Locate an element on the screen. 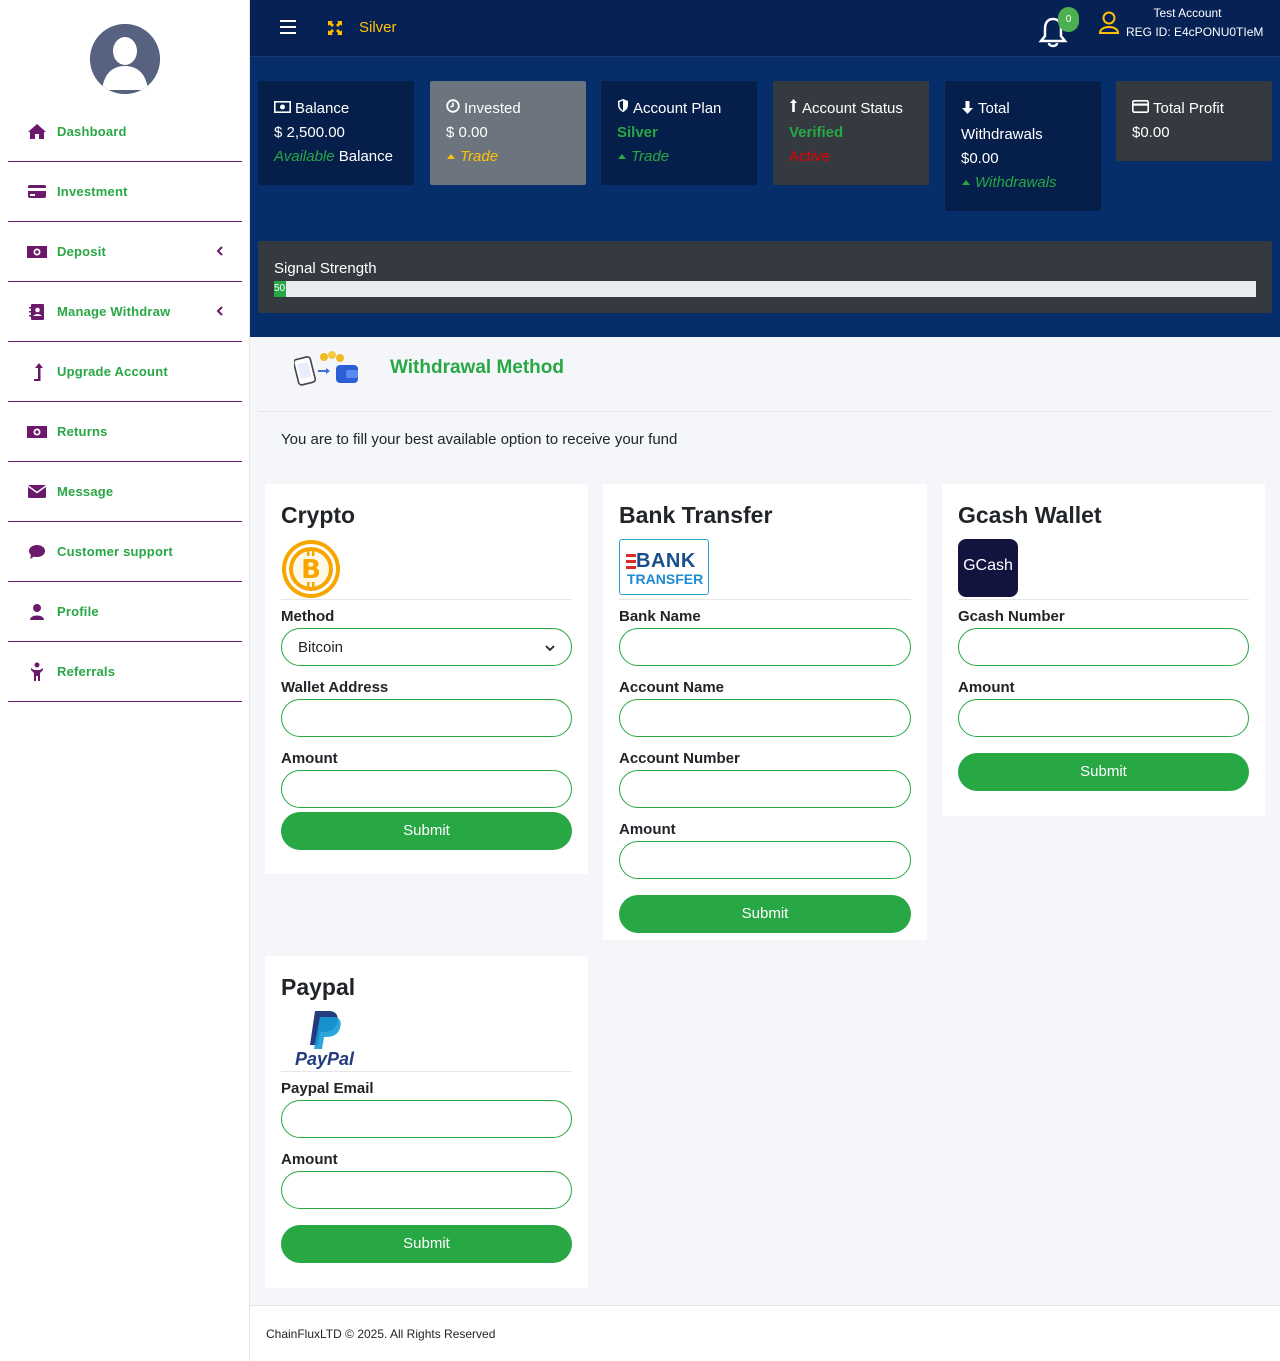 The width and height of the screenshot is (1280, 1361). copyright-text: ChainFluxLTD © 2025. All Rights Reserved is located at coordinates (381, 1334).